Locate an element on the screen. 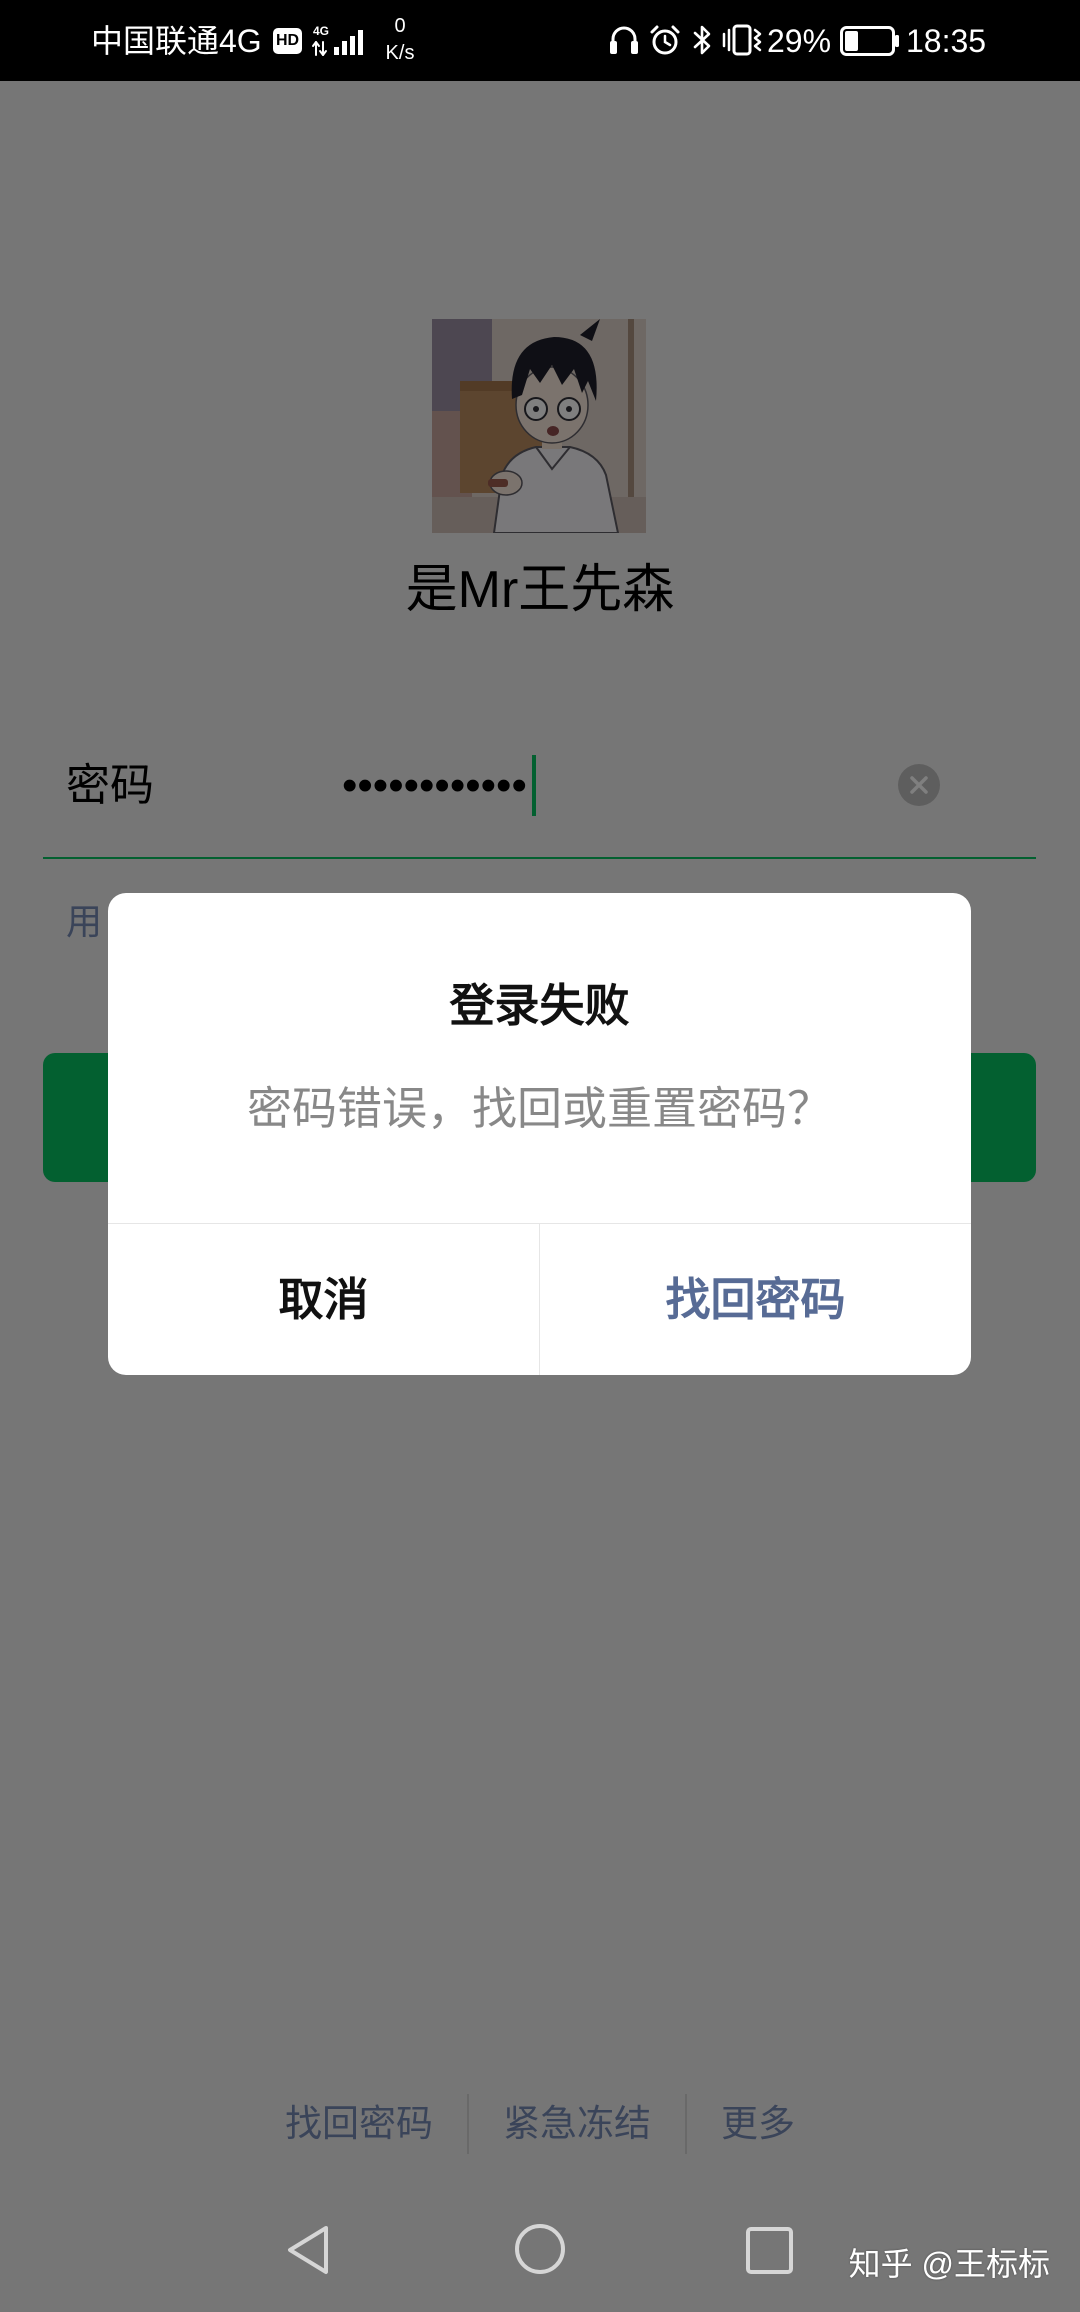 The image size is (1080, 2312). signal-bars-icon is located at coordinates (348, 42).